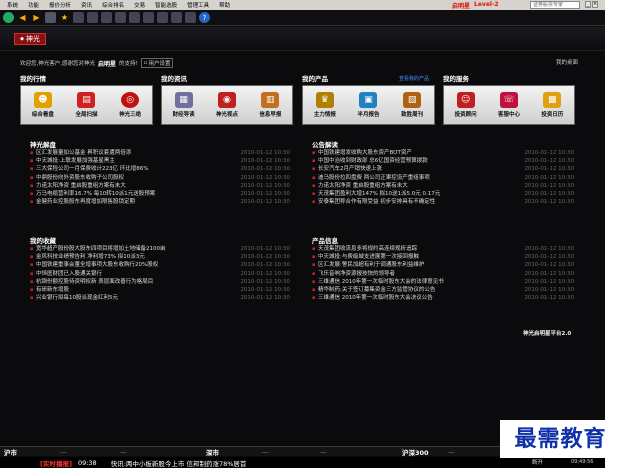 The width and height of the screenshot is (621, 468). Describe the element at coordinates (130, 169) in the screenshot. I see `news-title: 三大保险公司一月保费收计223亿 环比增86%` at that location.